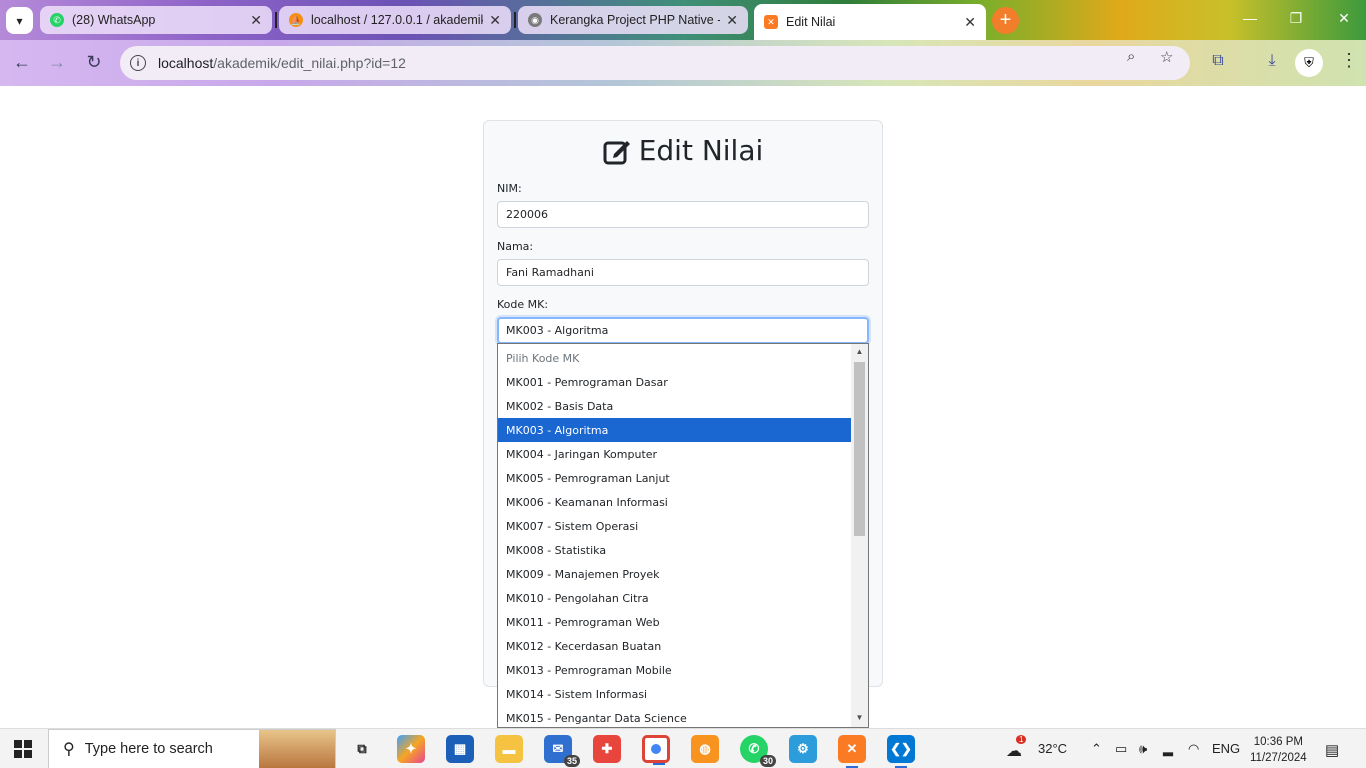 The image size is (1366, 768). What do you see at coordinates (675, 478) in the screenshot?
I see `dropdown-option: MK005 - Pemrograman Lanjut` at bounding box center [675, 478].